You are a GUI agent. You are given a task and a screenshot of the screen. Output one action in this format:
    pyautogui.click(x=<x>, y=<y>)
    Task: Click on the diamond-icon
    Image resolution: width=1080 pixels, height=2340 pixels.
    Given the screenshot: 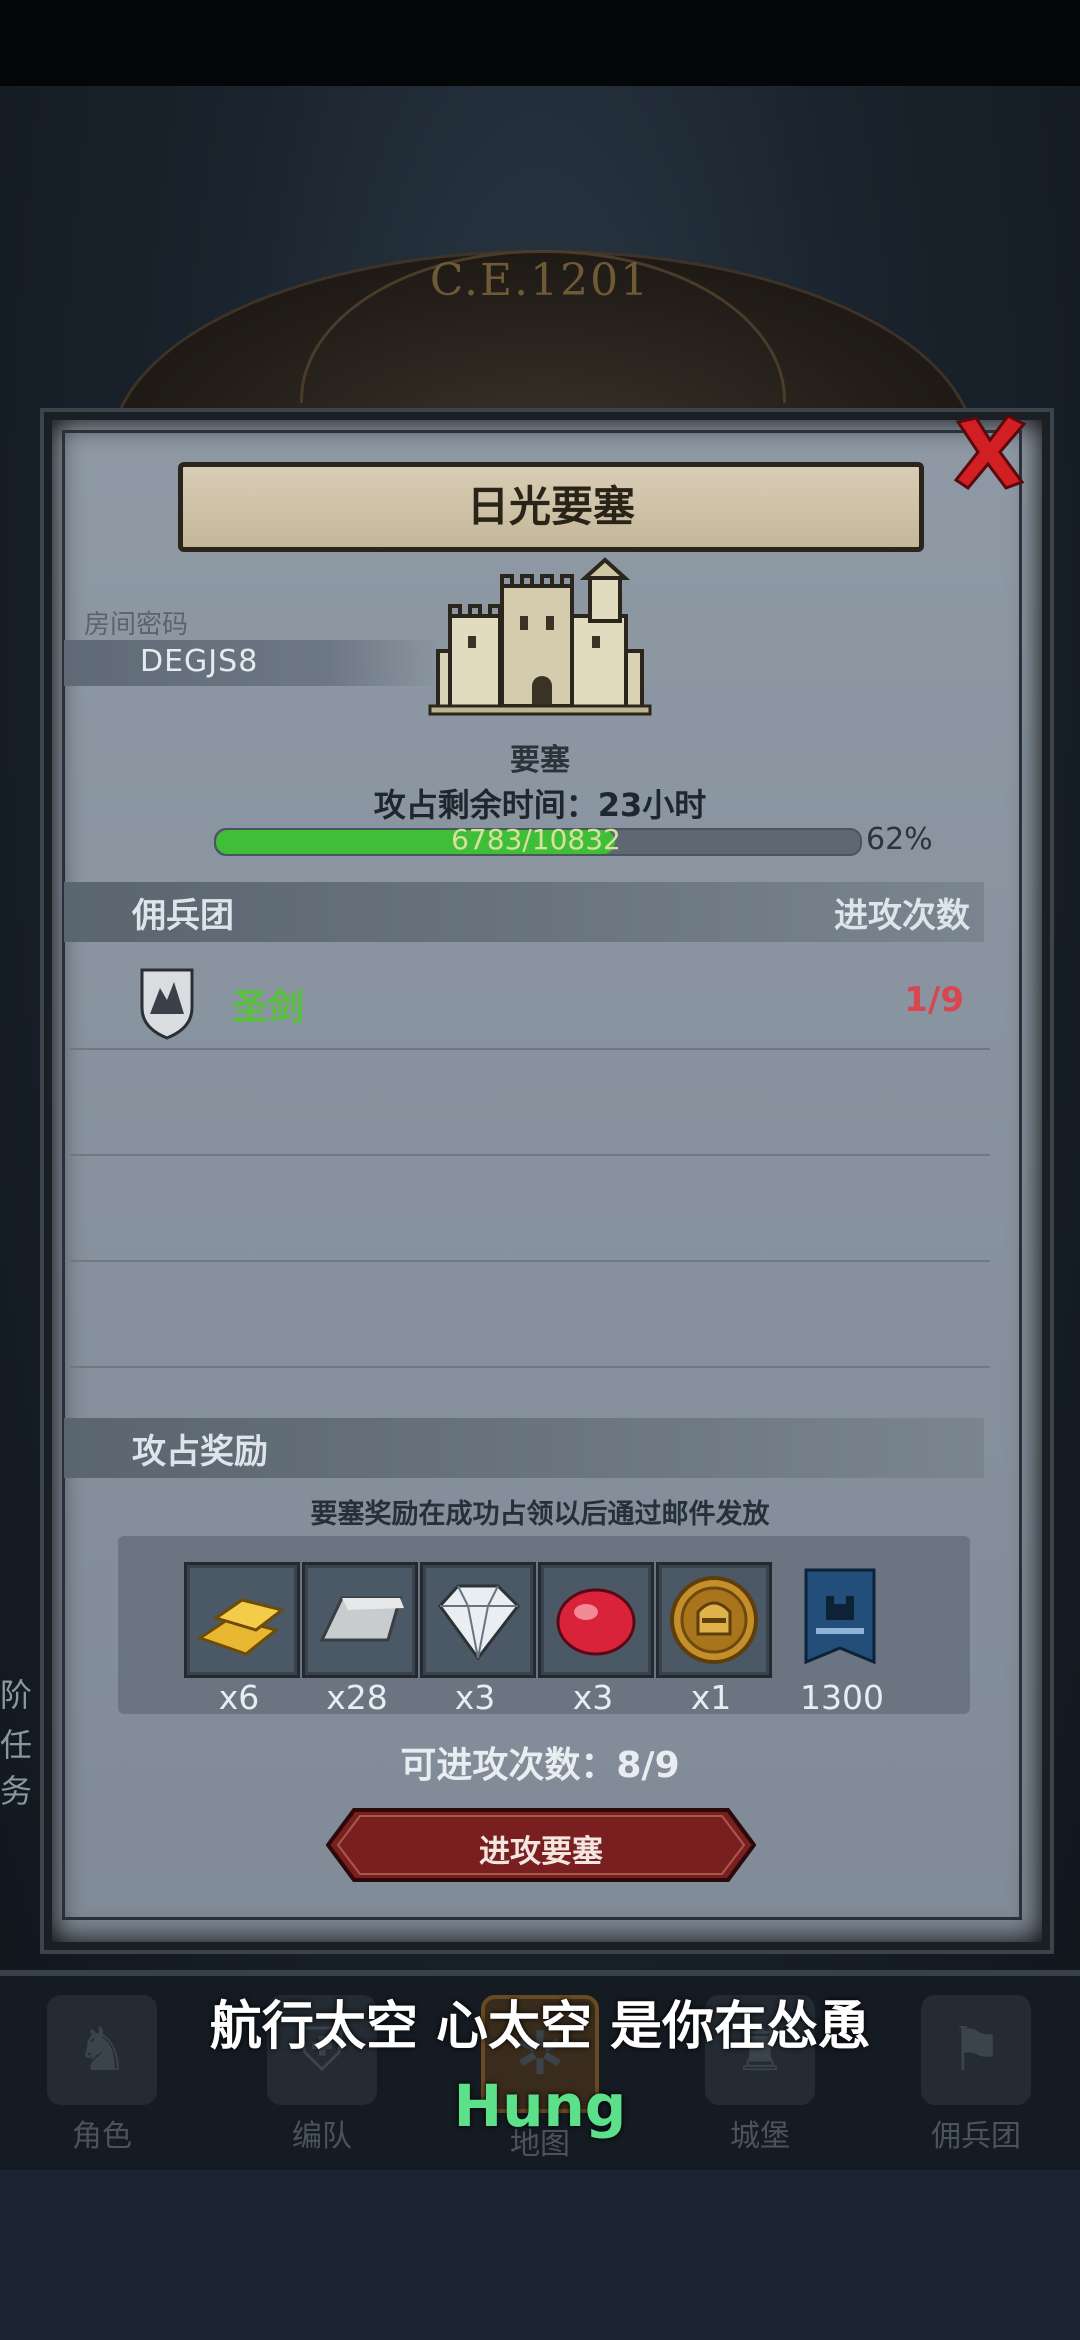 What is the action you would take?
    pyautogui.click(x=478, y=1620)
    